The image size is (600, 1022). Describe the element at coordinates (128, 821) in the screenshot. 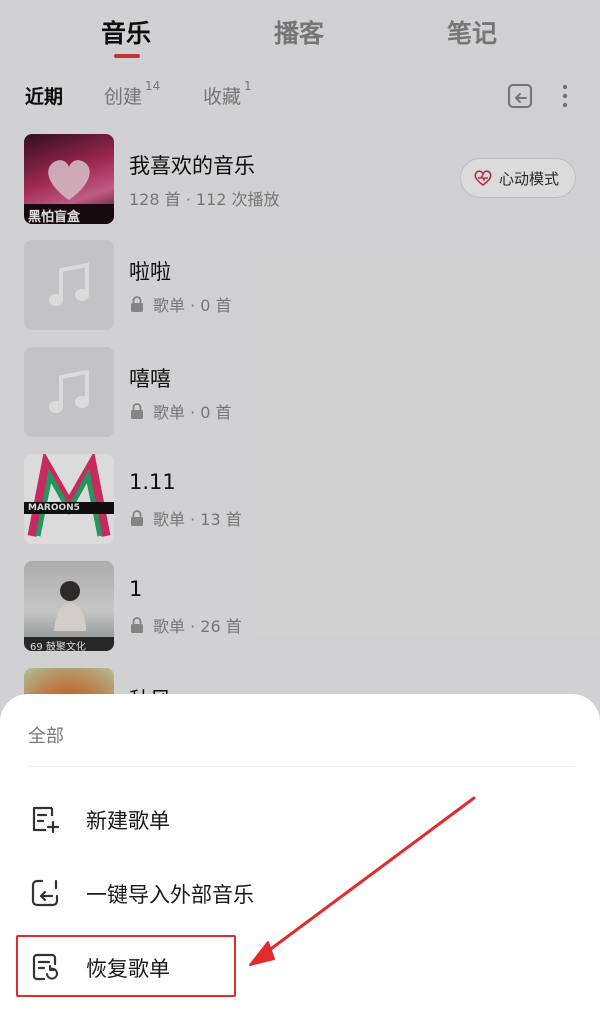

I see `new-playlist-label: 新建歌单` at that location.